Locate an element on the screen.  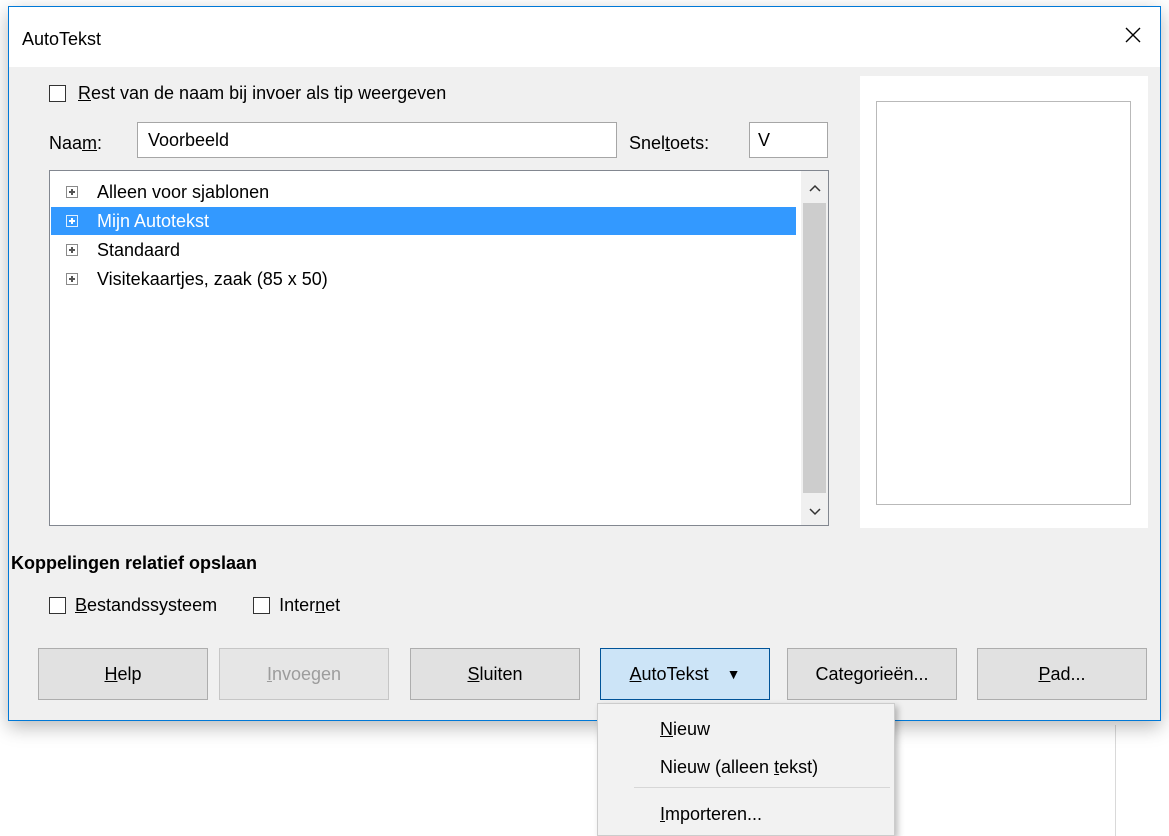
preview-page is located at coordinates (1003, 303).